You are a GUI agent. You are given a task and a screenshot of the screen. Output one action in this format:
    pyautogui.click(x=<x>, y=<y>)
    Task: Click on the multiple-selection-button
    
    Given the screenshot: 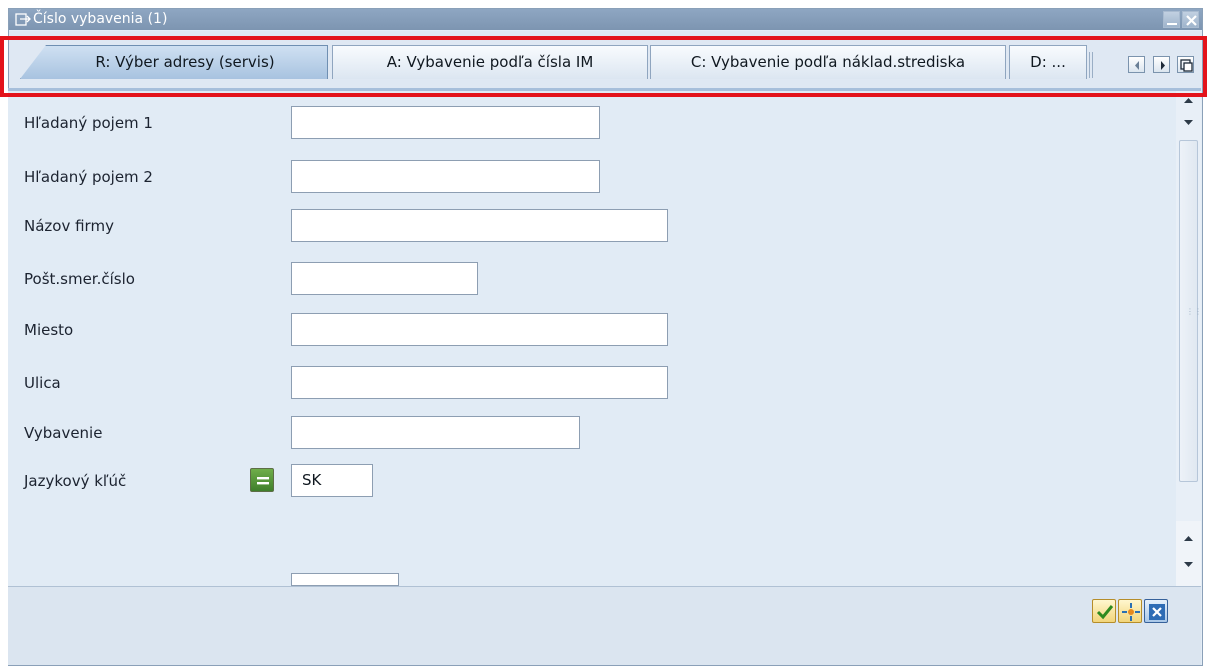 What is the action you would take?
    pyautogui.click(x=1130, y=611)
    